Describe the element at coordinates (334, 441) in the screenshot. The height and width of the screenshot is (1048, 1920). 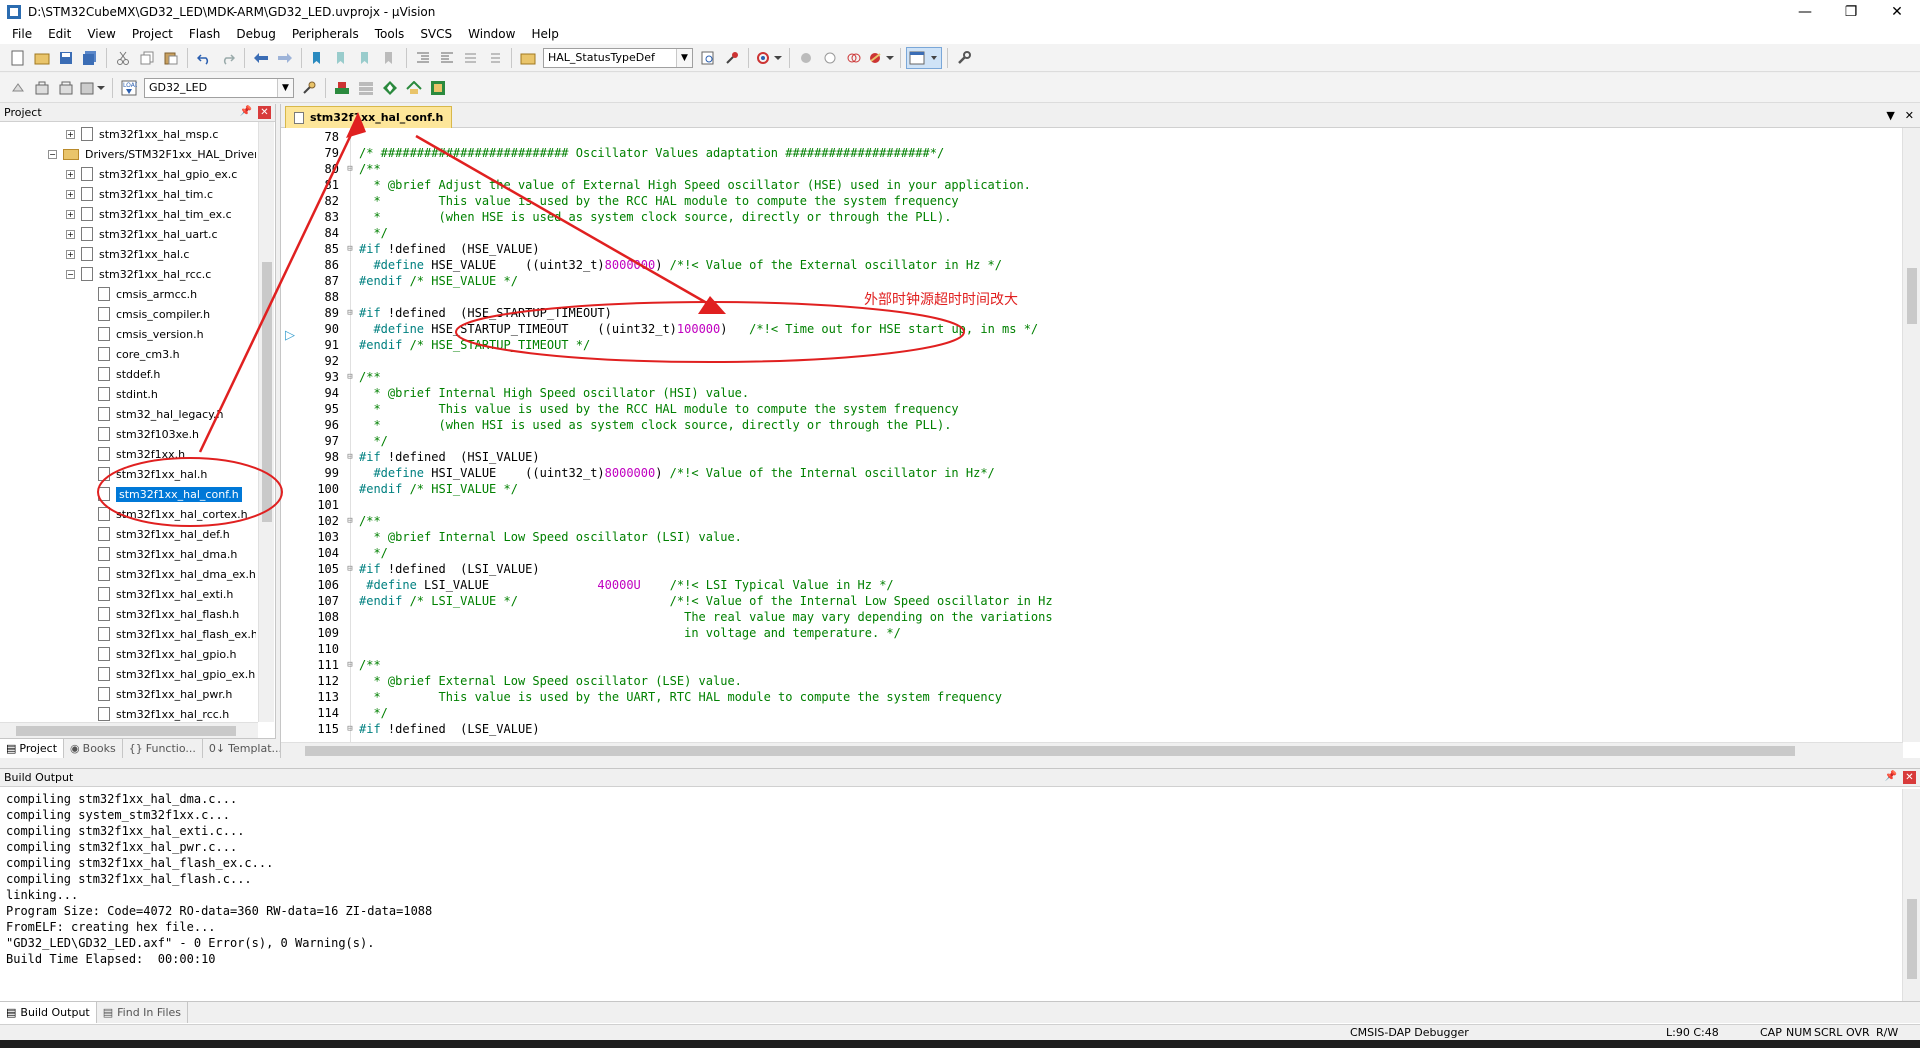
I see `code-line: 97 */` at that location.